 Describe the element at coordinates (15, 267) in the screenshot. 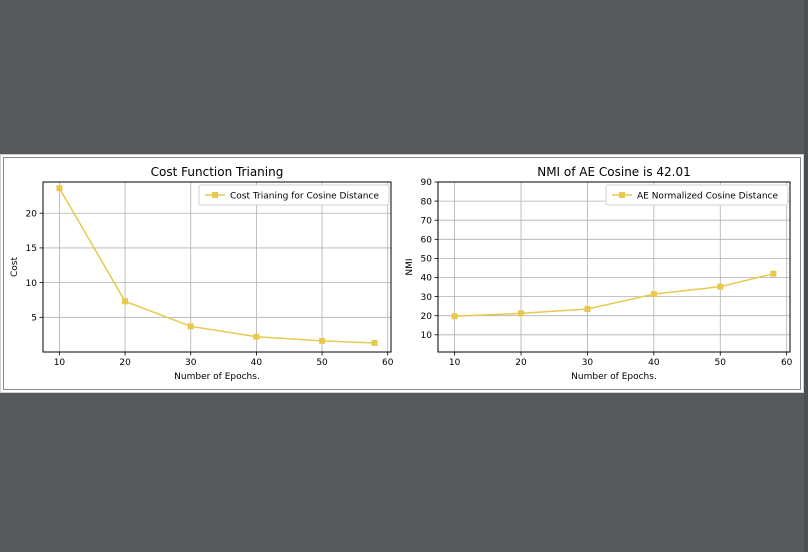

I see `y-axis-label: Cost` at that location.